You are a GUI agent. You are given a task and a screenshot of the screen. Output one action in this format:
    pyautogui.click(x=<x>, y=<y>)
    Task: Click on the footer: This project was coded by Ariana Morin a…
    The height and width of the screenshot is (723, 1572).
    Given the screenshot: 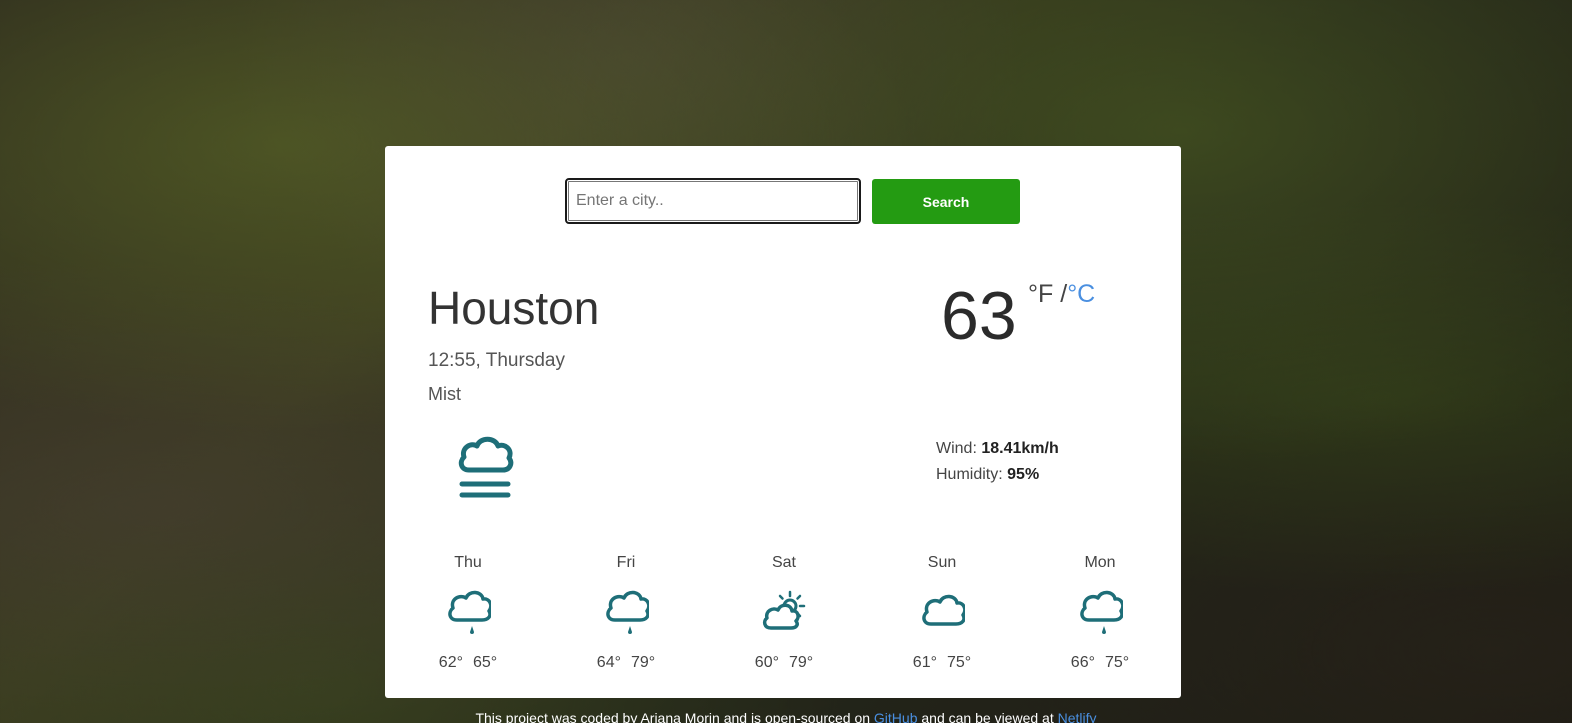 What is the action you would take?
    pyautogui.click(x=786, y=716)
    